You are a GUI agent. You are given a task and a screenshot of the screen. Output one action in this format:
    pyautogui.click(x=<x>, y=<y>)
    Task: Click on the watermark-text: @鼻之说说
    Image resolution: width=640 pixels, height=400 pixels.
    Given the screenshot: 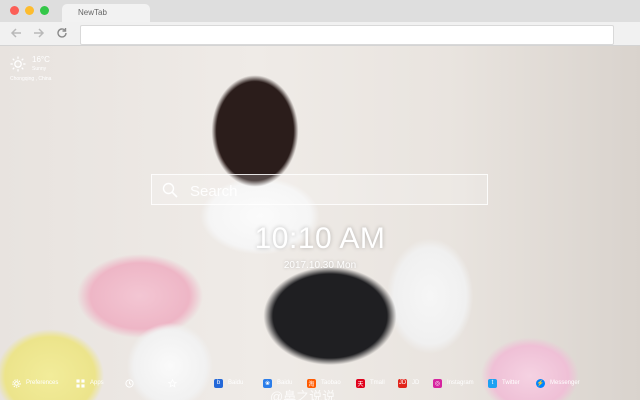 What is the action you would take?
    pyautogui.click(x=303, y=394)
    